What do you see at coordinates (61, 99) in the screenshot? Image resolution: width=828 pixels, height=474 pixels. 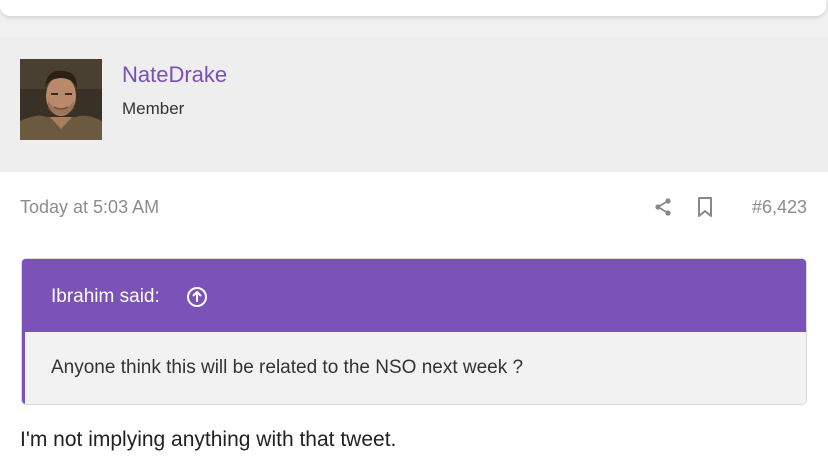 I see `avatar` at bounding box center [61, 99].